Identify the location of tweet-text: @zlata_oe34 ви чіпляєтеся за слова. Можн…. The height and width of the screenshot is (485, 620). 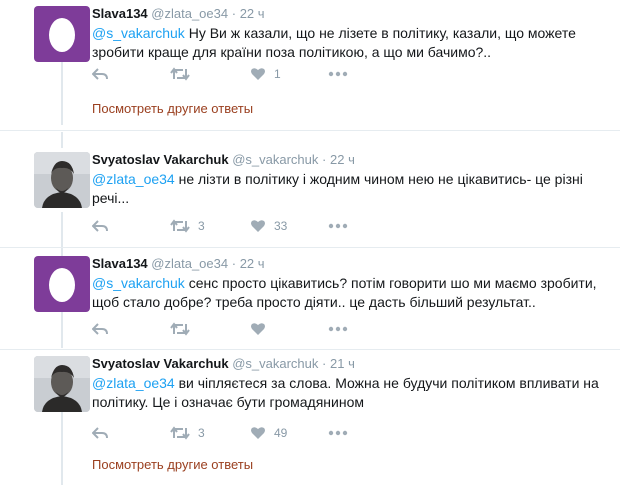
(347, 393).